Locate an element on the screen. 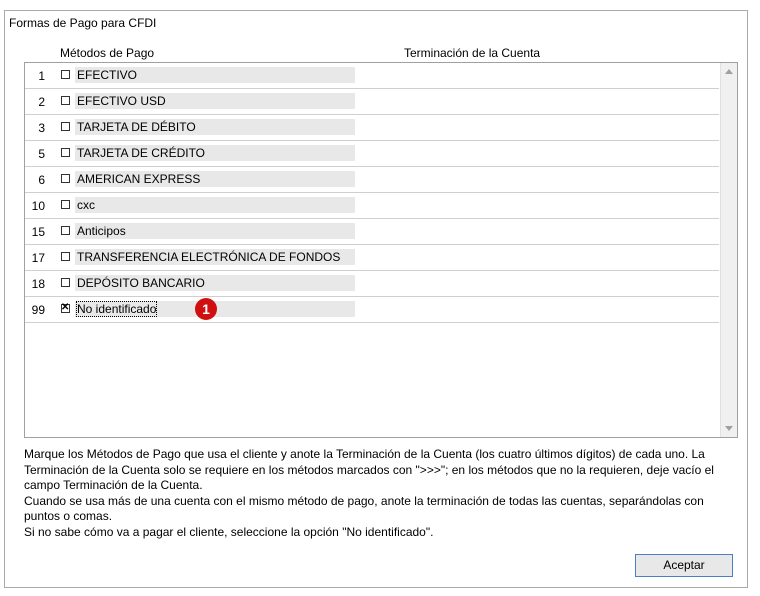 The height and width of the screenshot is (596, 760). method-cell: Anticipos is located at coordinates (215, 231).